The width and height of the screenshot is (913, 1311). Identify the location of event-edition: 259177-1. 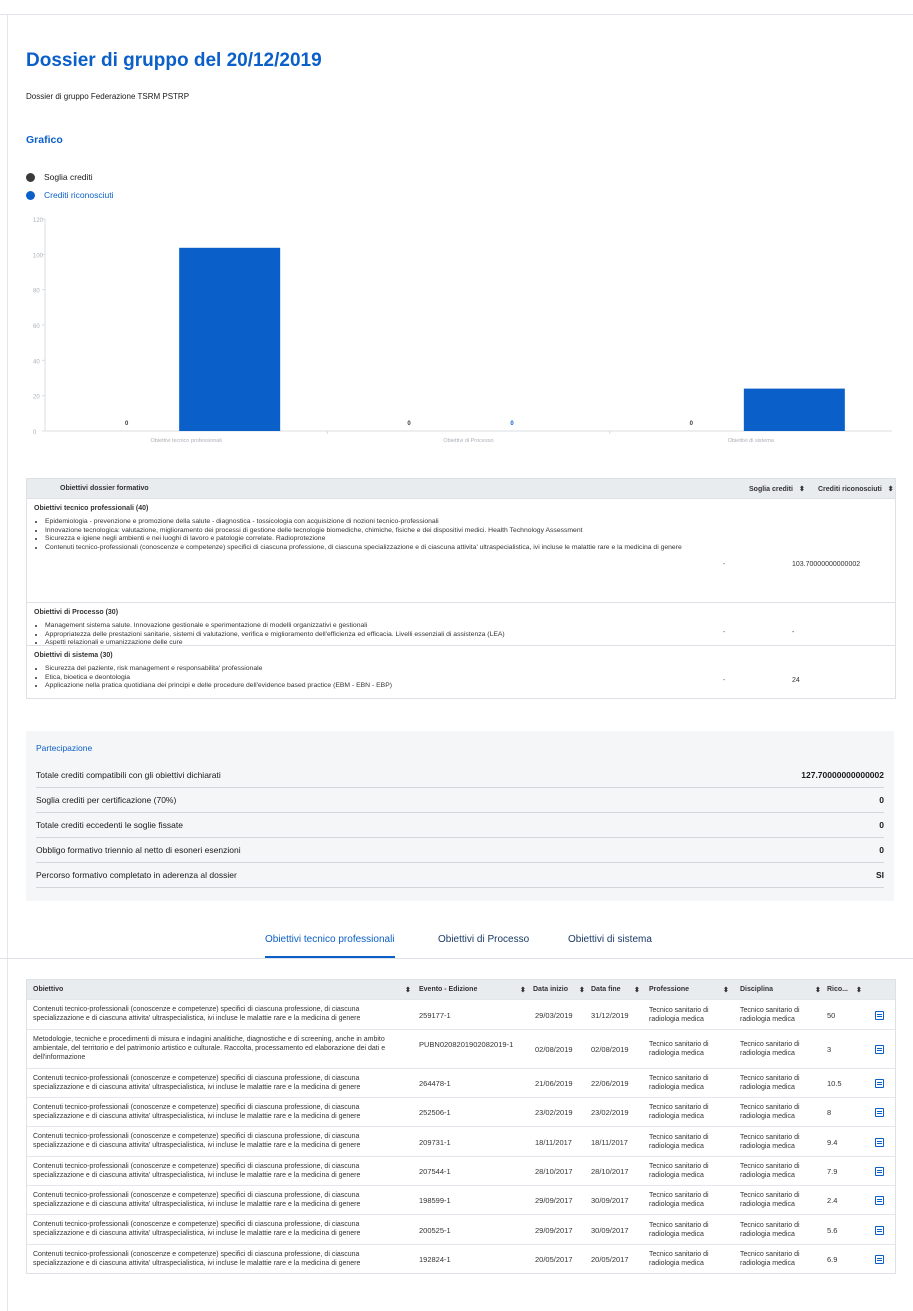
(435, 1015).